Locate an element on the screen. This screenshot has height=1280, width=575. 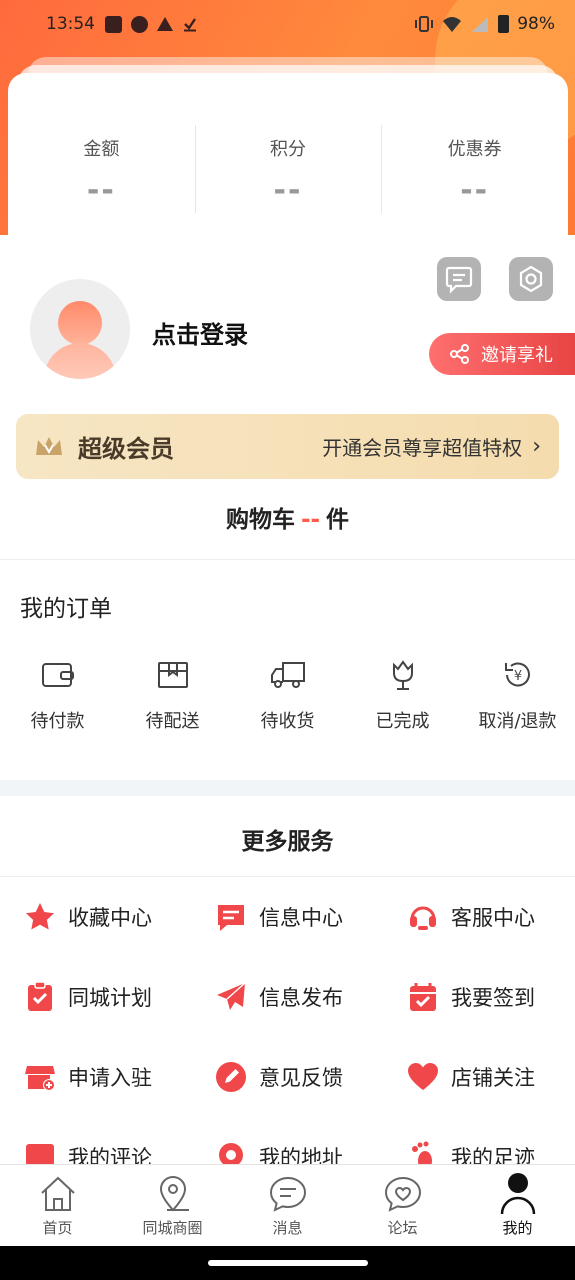
status-time: 13:54 is located at coordinates (70, 24).